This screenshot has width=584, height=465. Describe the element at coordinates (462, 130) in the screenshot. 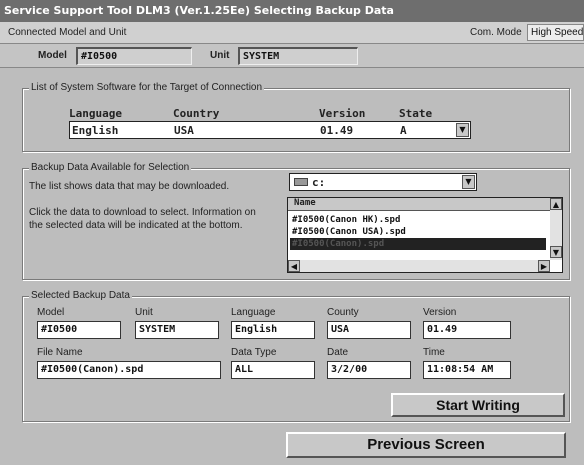

I see `row-dropdown-icon: ▼` at that location.